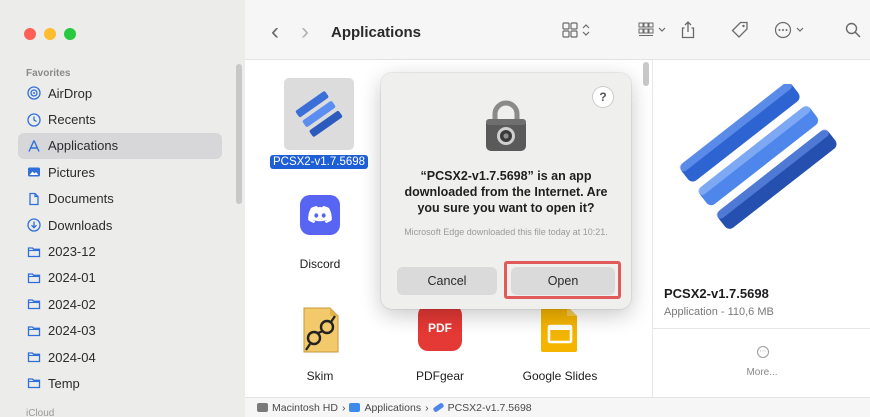 The image size is (870, 417). I want to click on forward-button: ›, so click(305, 31).